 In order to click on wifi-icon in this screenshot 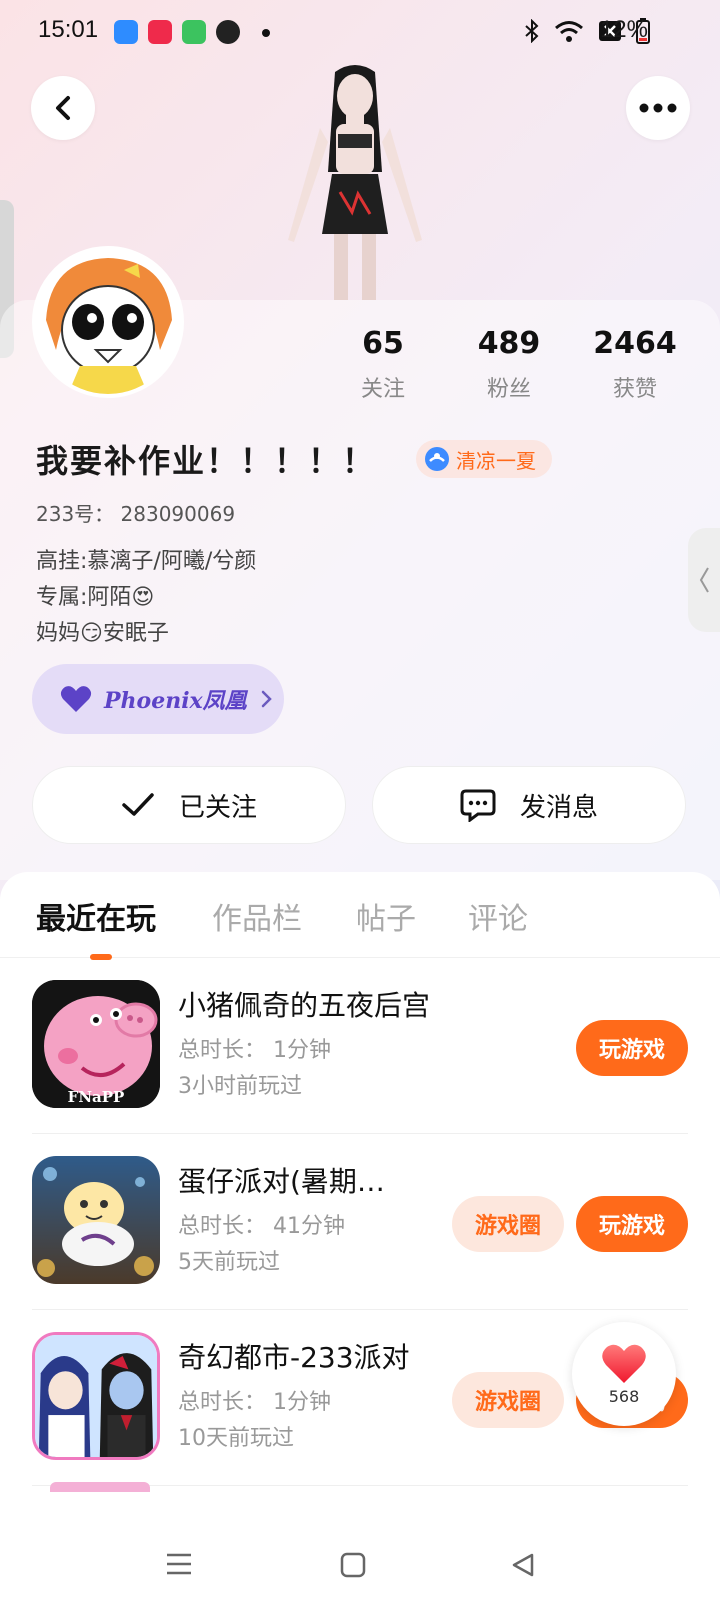, I will do `click(569, 31)`.